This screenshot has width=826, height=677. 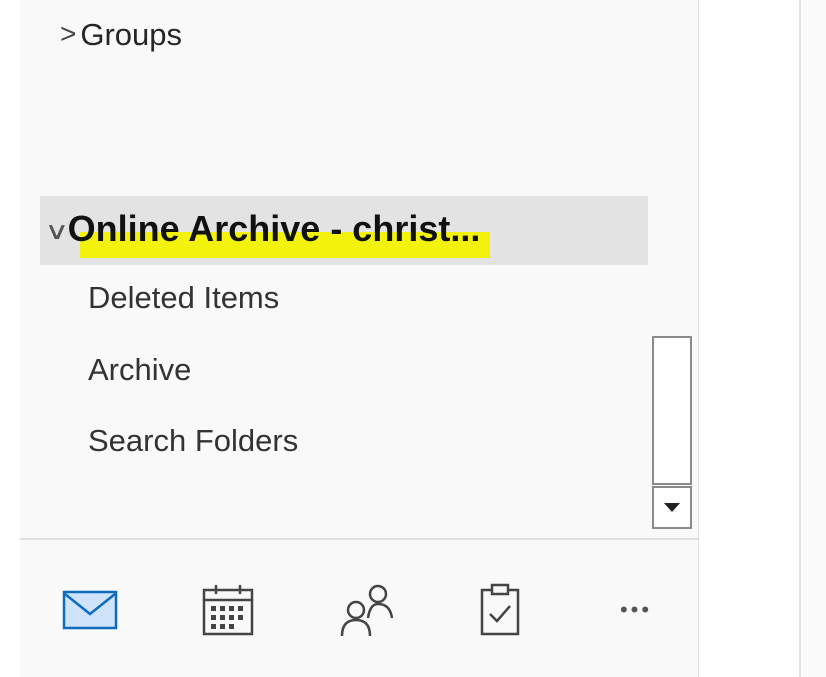 I want to click on nav-mail-button, so click(x=90, y=610).